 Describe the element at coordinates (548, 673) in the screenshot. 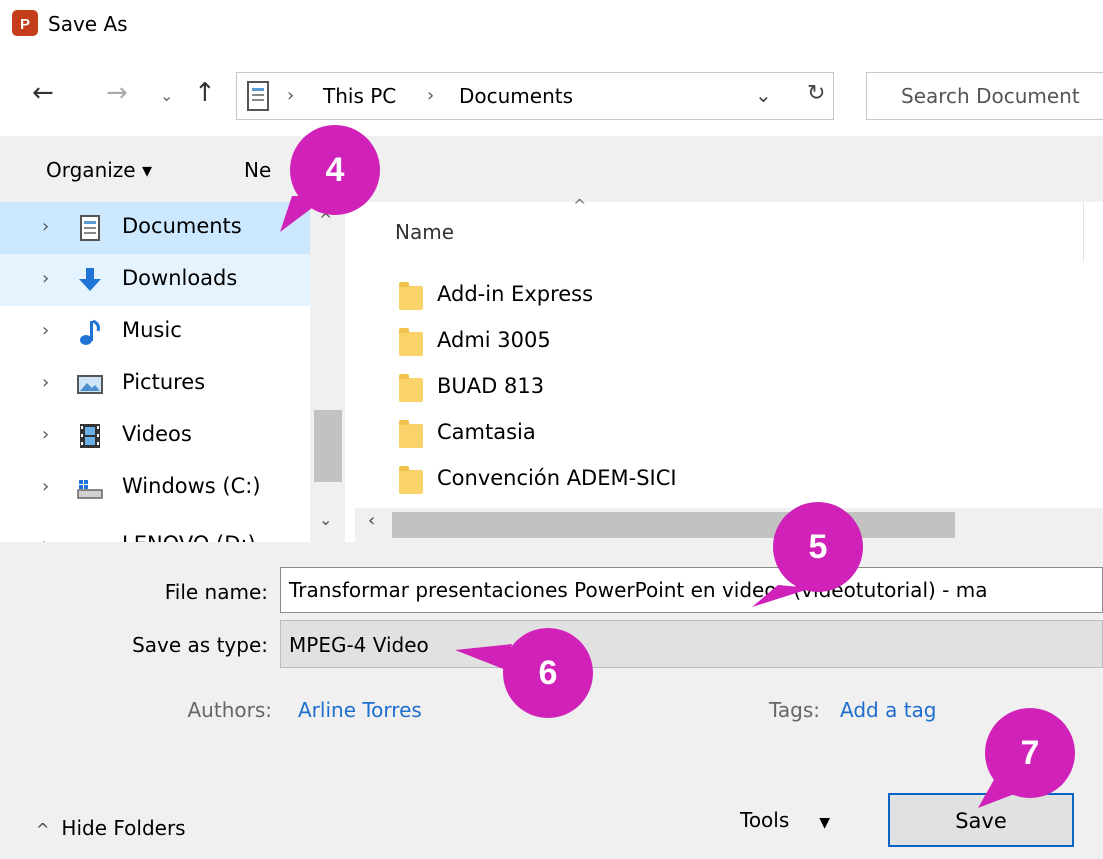

I see `annotation-badge-6: 6` at that location.